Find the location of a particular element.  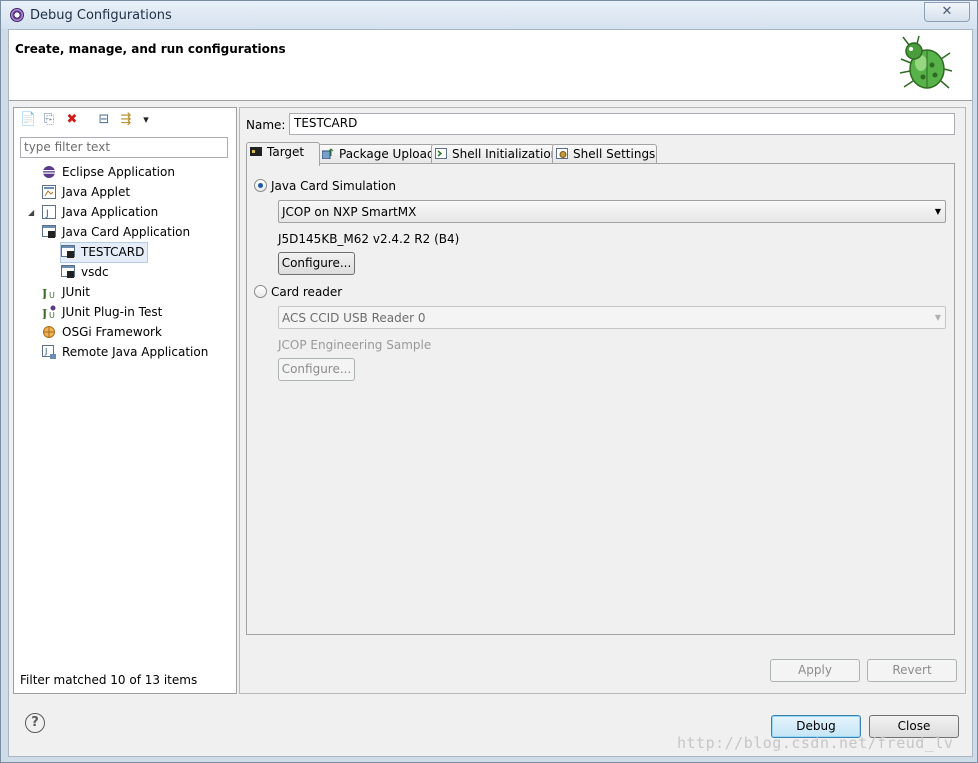

name-label: Name: is located at coordinates (266, 125).